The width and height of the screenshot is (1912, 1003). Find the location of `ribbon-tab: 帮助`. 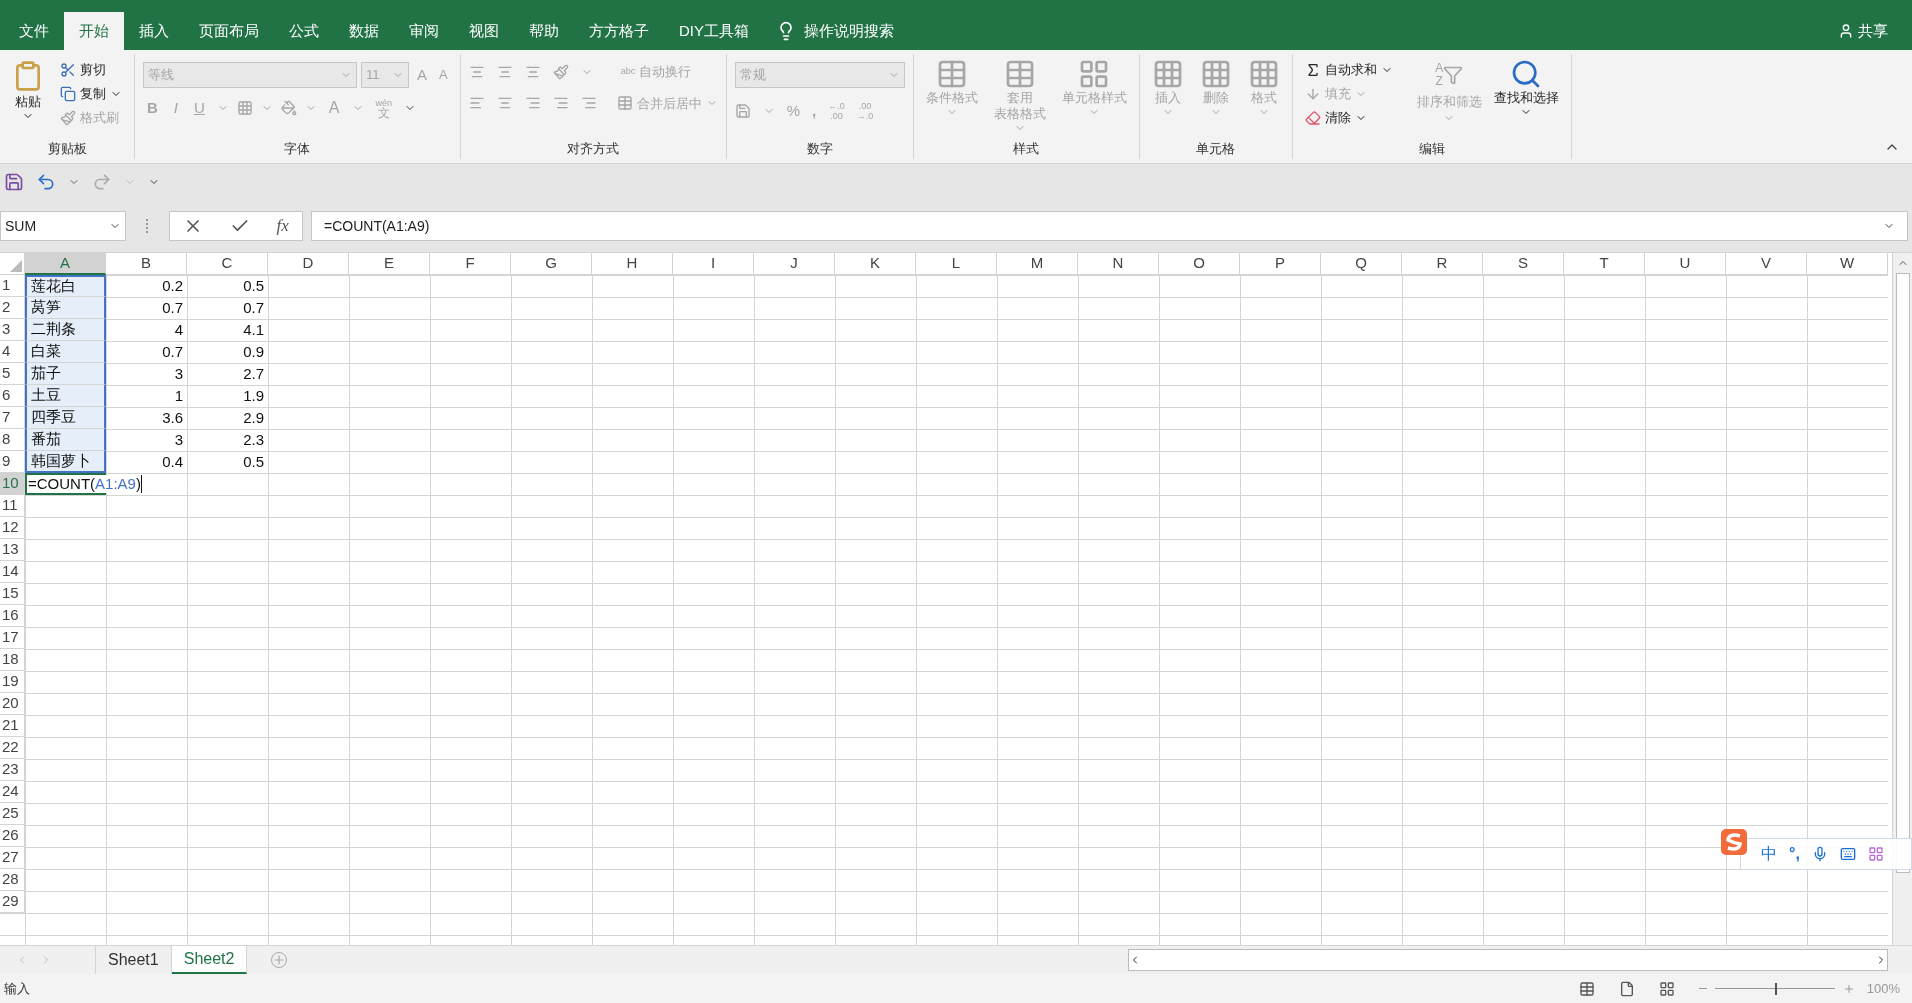

ribbon-tab: 帮助 is located at coordinates (544, 31).